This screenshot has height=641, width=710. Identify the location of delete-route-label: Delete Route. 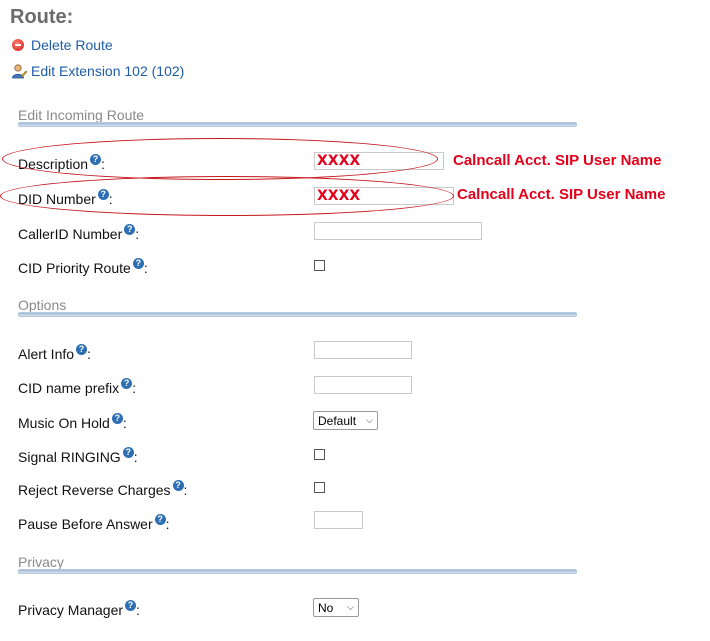
(72, 45).